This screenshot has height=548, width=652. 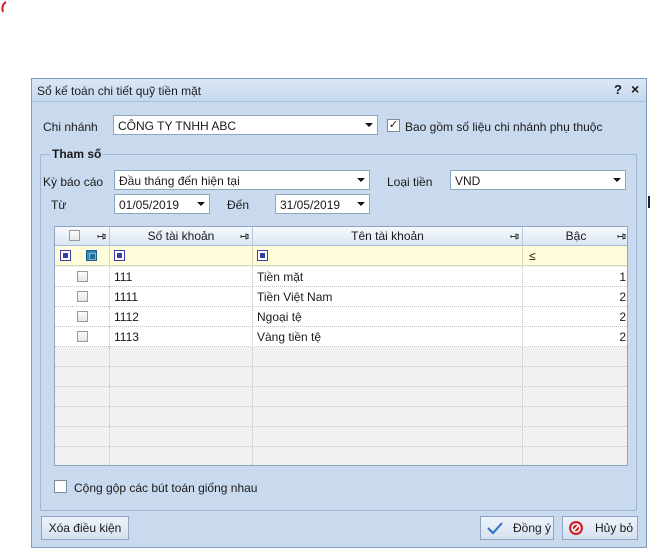 I want to click on from-date-label: Từ, so click(x=59, y=205).